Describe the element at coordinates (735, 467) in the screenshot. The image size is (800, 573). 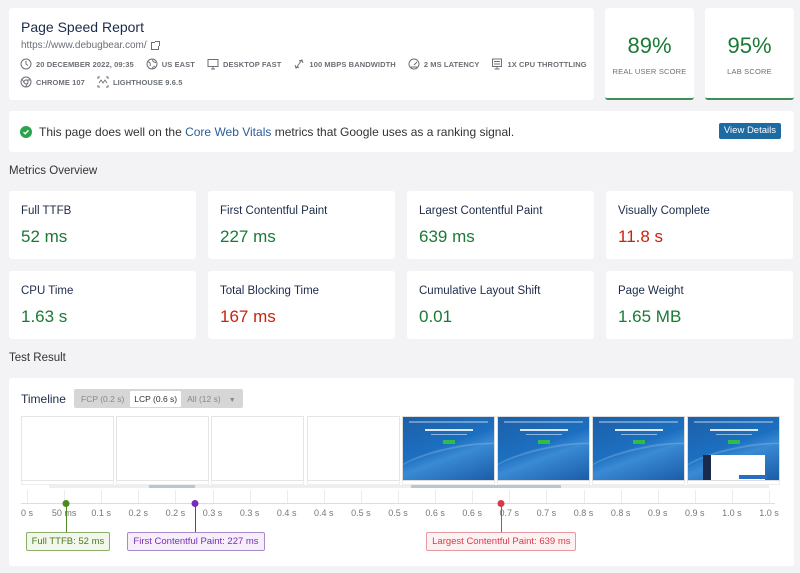
I see `shot-app-overlay` at that location.